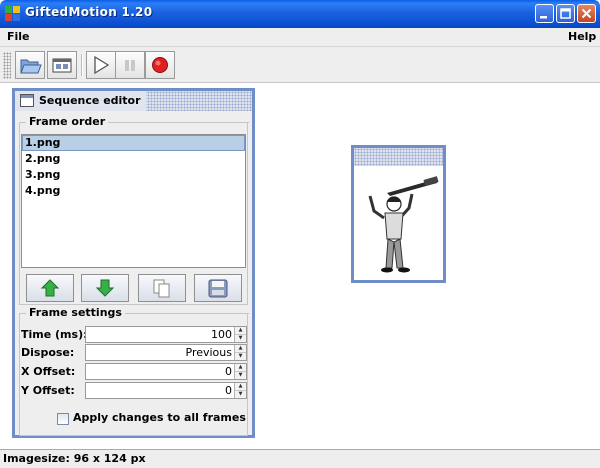 The height and width of the screenshot is (468, 600). I want to click on toolbar-grip, so click(7, 65).